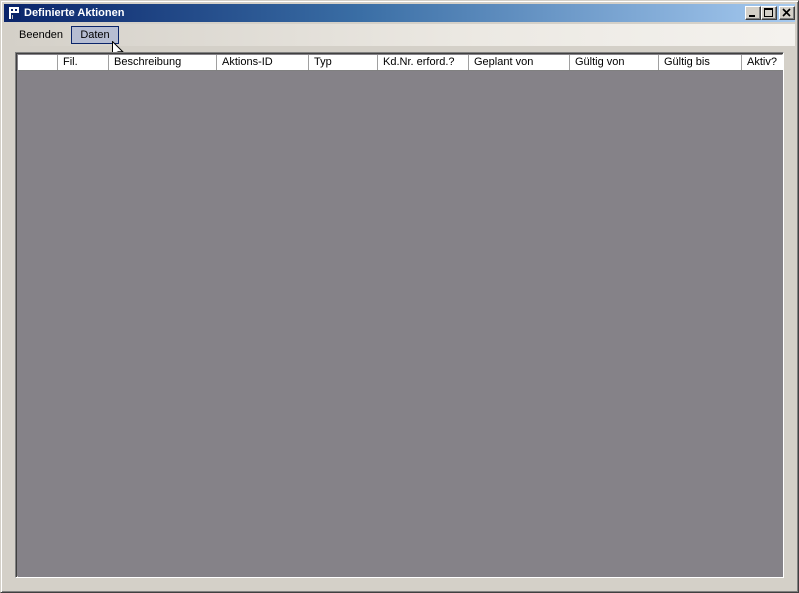  Describe the element at coordinates (263, 62) in the screenshot. I see `column-header-aktions-id: Aktions-ID` at that location.